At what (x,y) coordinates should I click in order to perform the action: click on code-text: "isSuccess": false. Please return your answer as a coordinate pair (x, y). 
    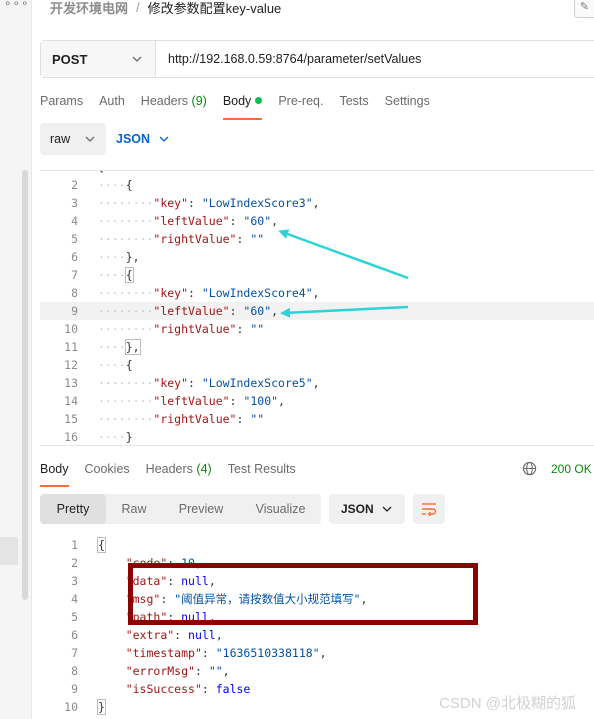
    Looking at the image, I should click on (174, 689).